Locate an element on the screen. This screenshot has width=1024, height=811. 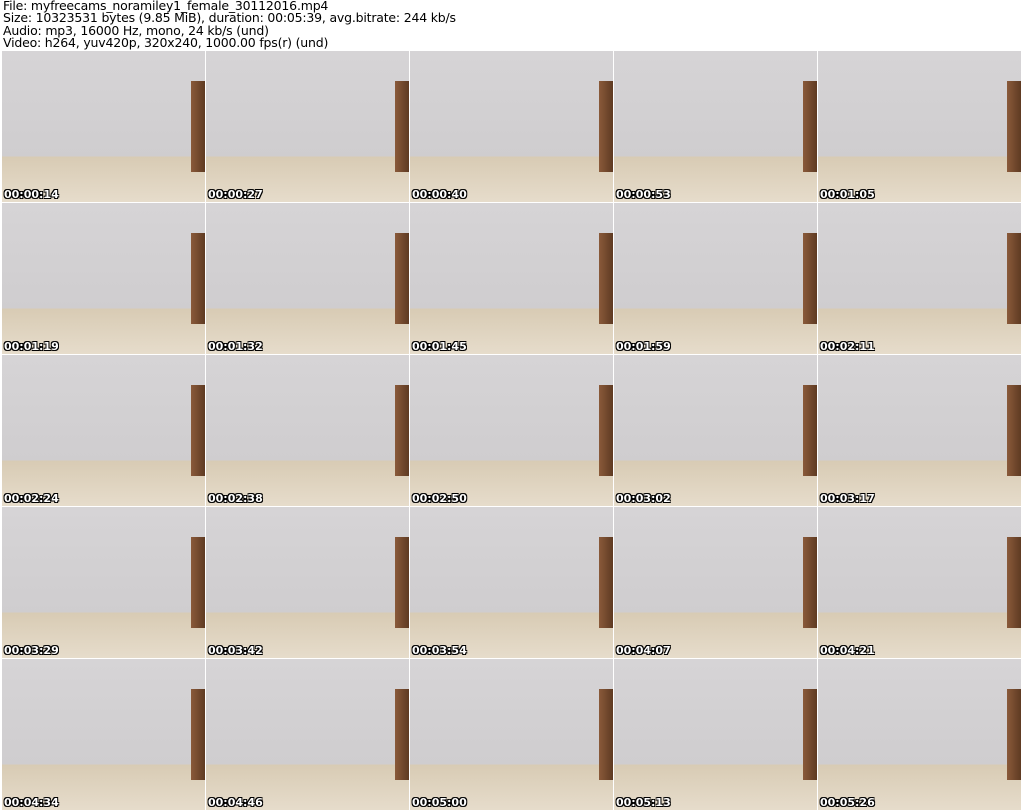
thumbnail-timestamp: 00:00:27 is located at coordinates (235, 194).